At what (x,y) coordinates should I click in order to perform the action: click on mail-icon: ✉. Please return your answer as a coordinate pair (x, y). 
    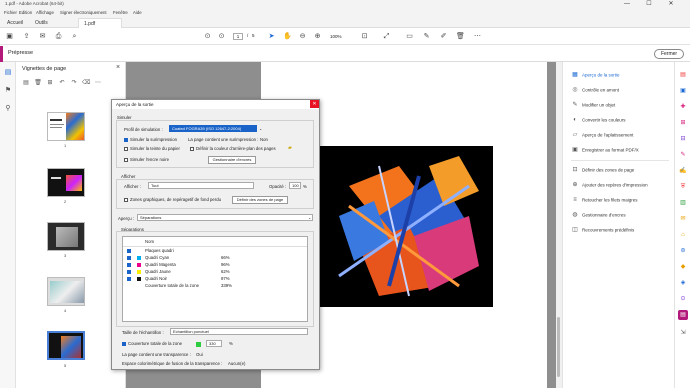
    Looking at the image, I should click on (42, 36).